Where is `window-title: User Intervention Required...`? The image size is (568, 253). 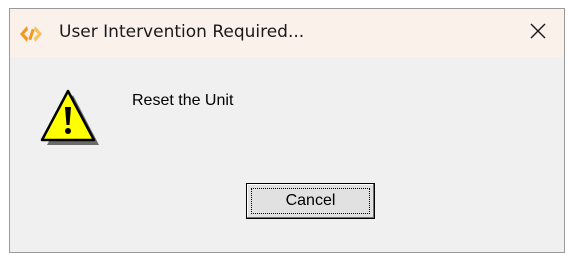 window-title: User Intervention Required... is located at coordinates (182, 32).